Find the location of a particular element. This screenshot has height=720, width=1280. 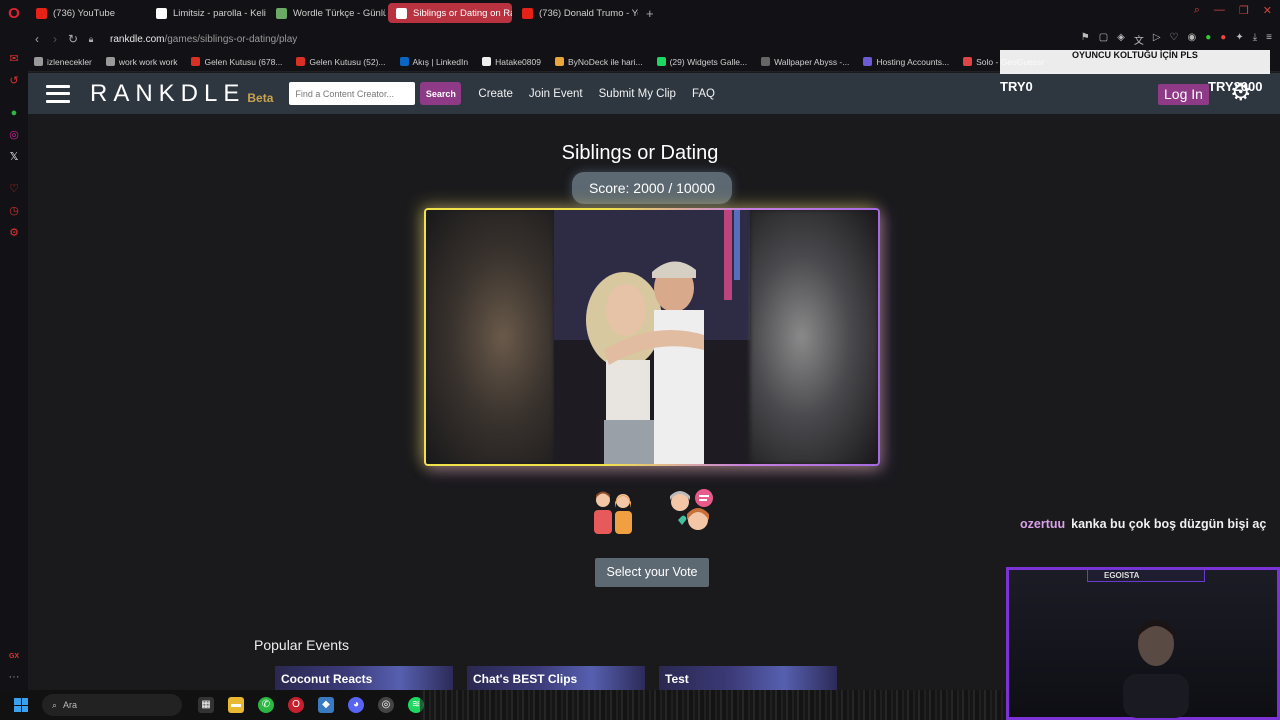

nav-join-event: Join Event is located at coordinates (556, 94).